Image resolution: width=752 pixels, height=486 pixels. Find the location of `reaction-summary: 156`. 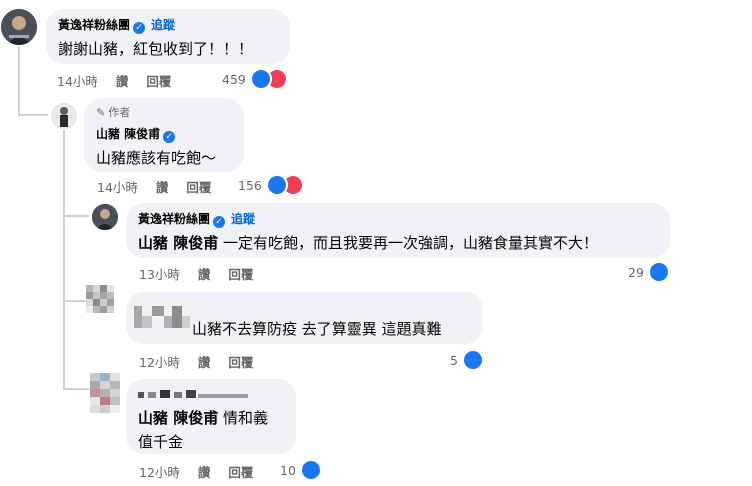

reaction-summary: 156 is located at coordinates (271, 185).